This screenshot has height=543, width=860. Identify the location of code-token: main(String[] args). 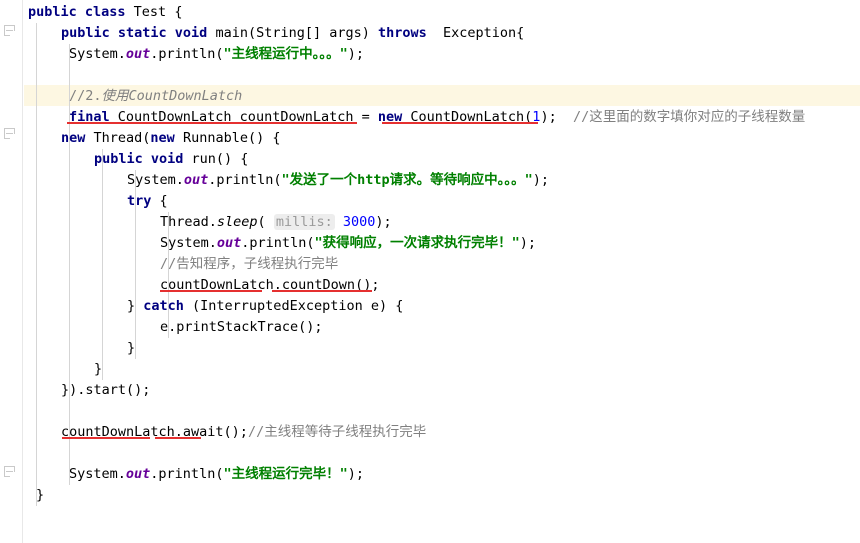
(292, 33).